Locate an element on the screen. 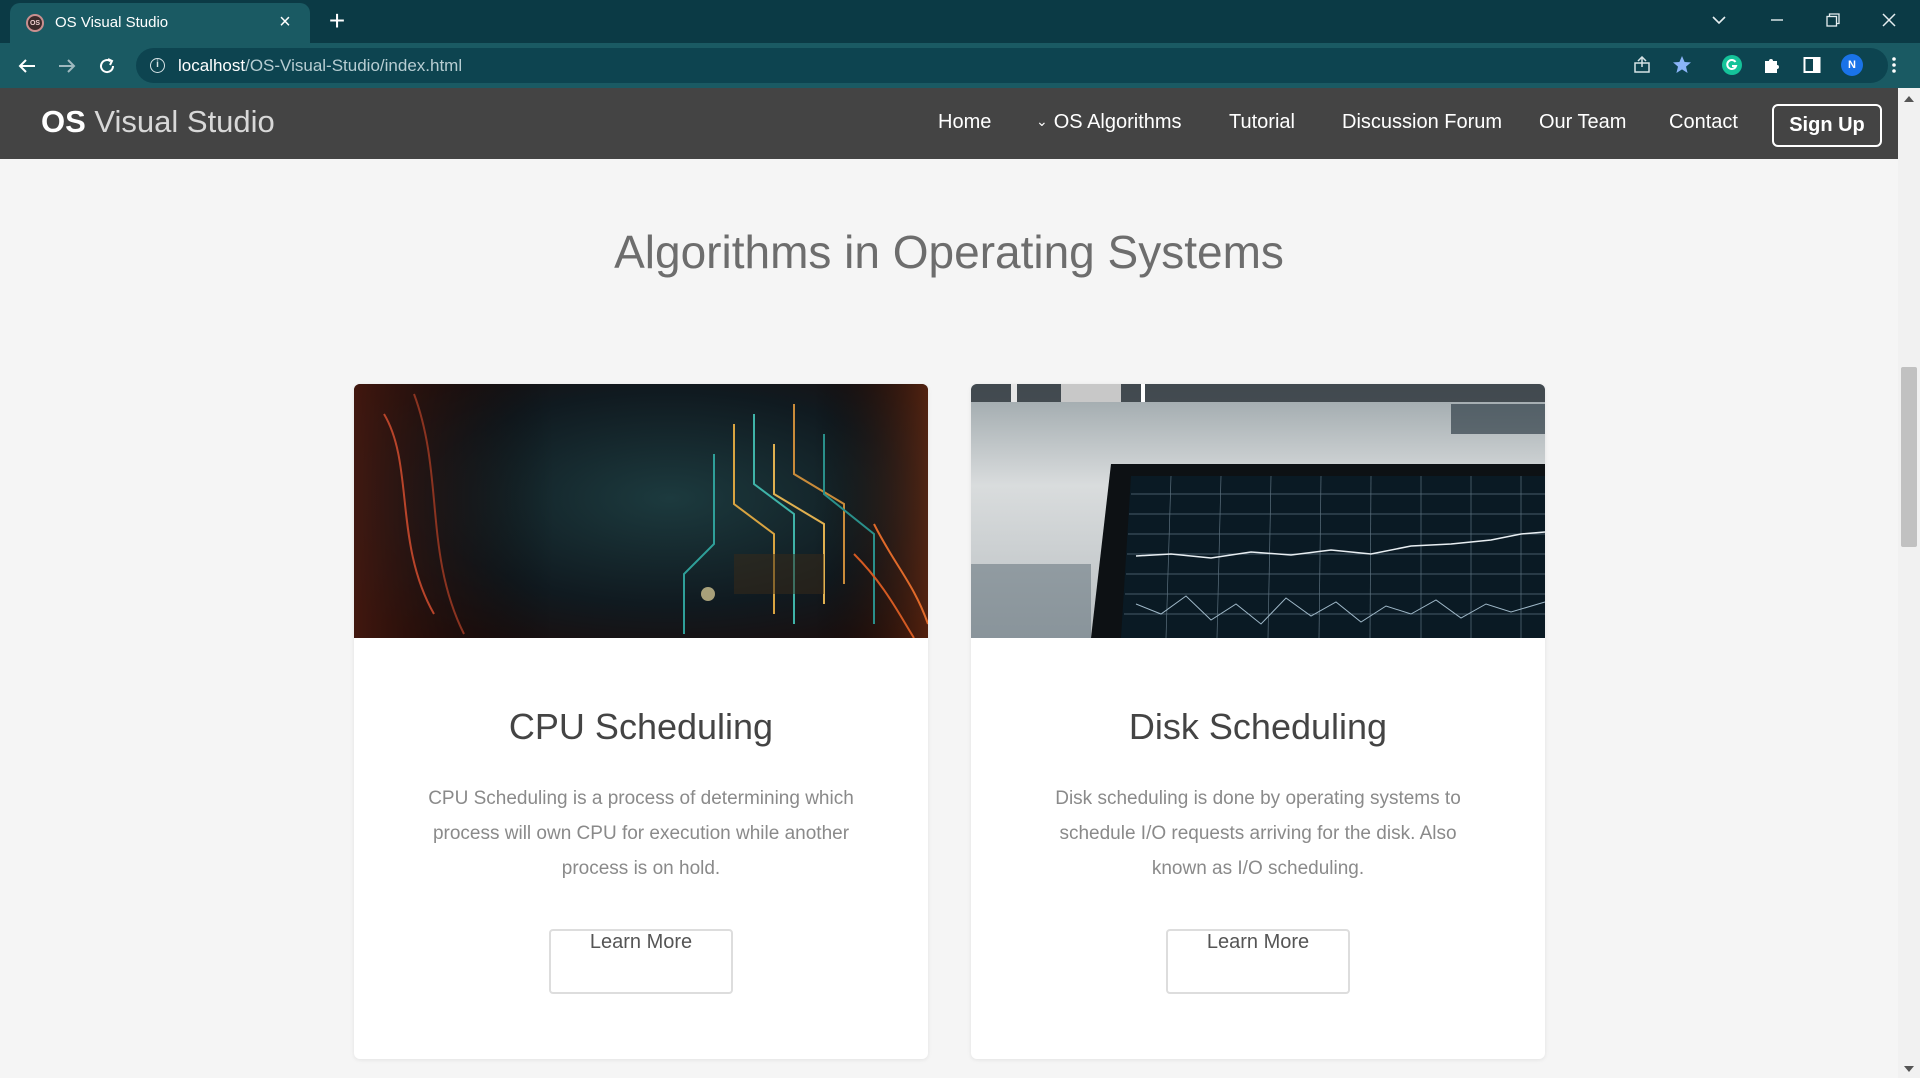 This screenshot has height=1078, width=1920. side-panel-icon is located at coordinates (1812, 65).